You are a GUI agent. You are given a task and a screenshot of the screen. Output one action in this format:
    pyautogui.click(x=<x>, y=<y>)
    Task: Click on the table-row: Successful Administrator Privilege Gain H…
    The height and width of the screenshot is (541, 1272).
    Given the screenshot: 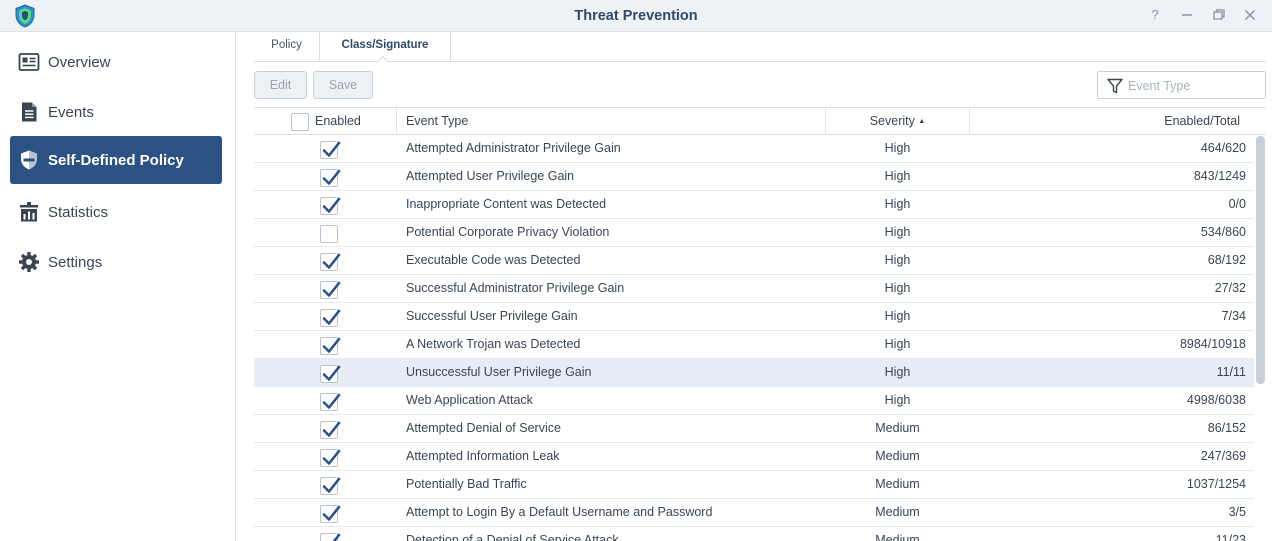 What is the action you would take?
    pyautogui.click(x=754, y=289)
    